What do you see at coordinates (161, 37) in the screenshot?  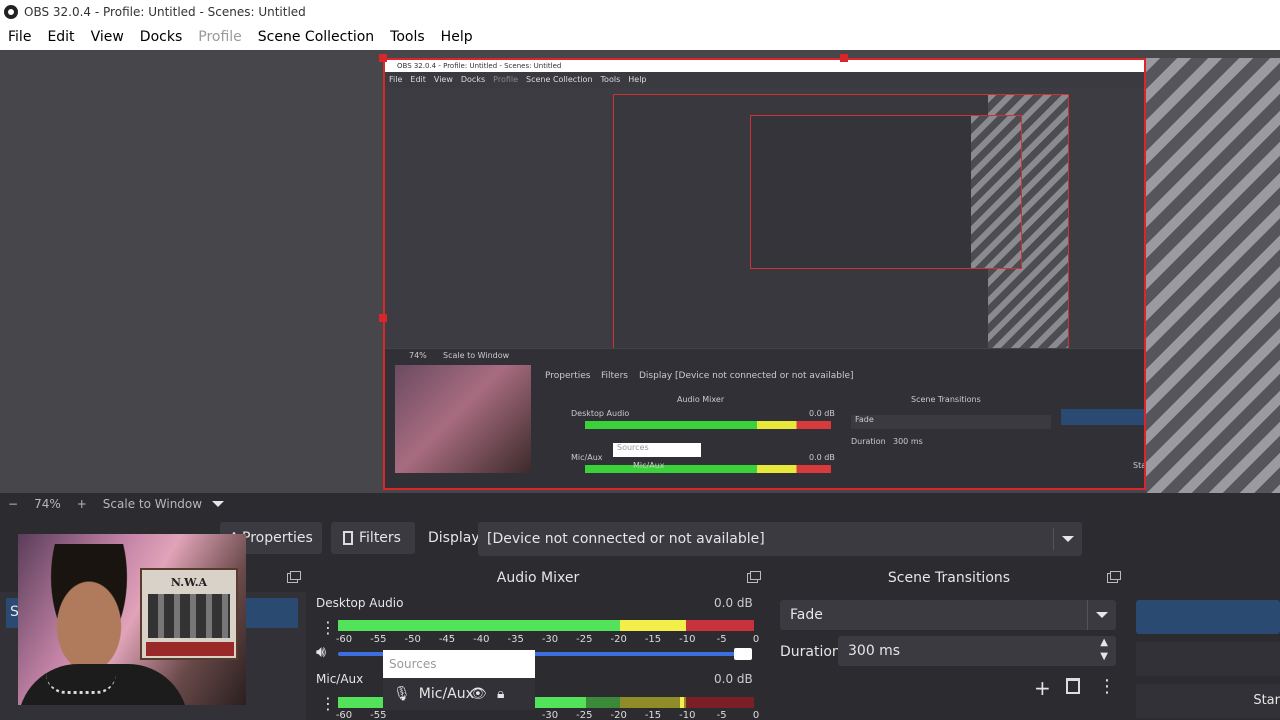 I see `menu-docks: Docks` at bounding box center [161, 37].